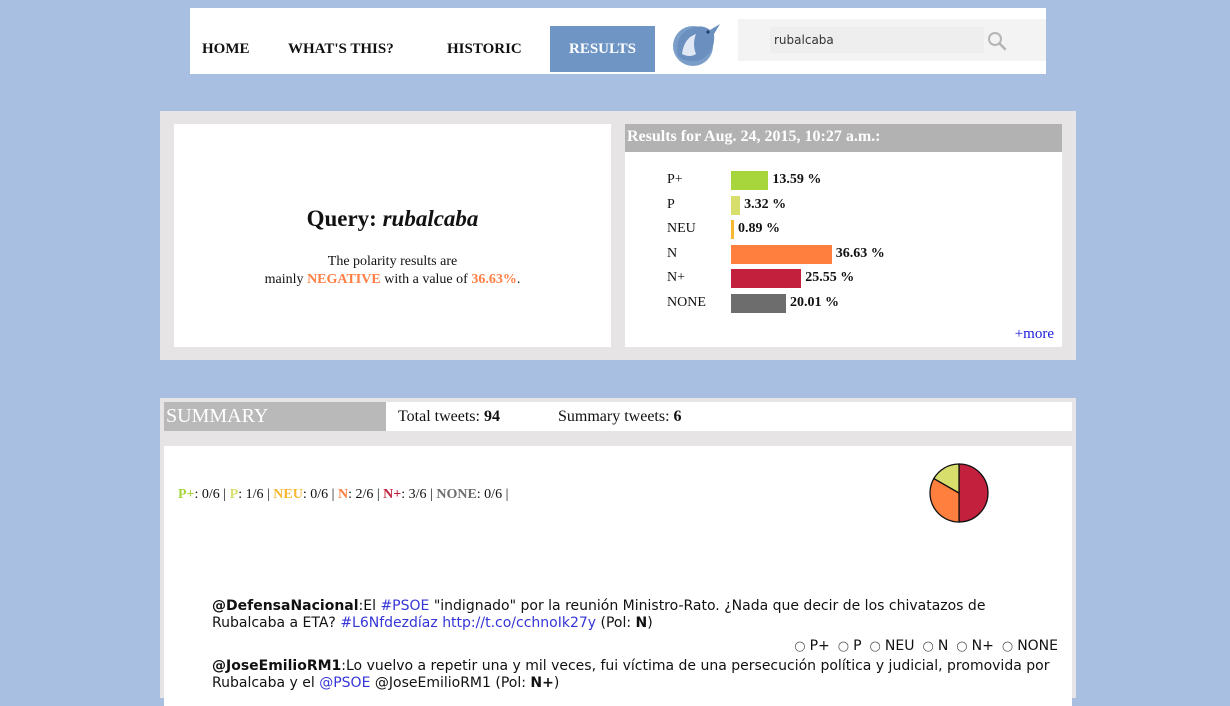  What do you see at coordinates (285, 606) in the screenshot?
I see `tweet-user: @DefensaNacional` at bounding box center [285, 606].